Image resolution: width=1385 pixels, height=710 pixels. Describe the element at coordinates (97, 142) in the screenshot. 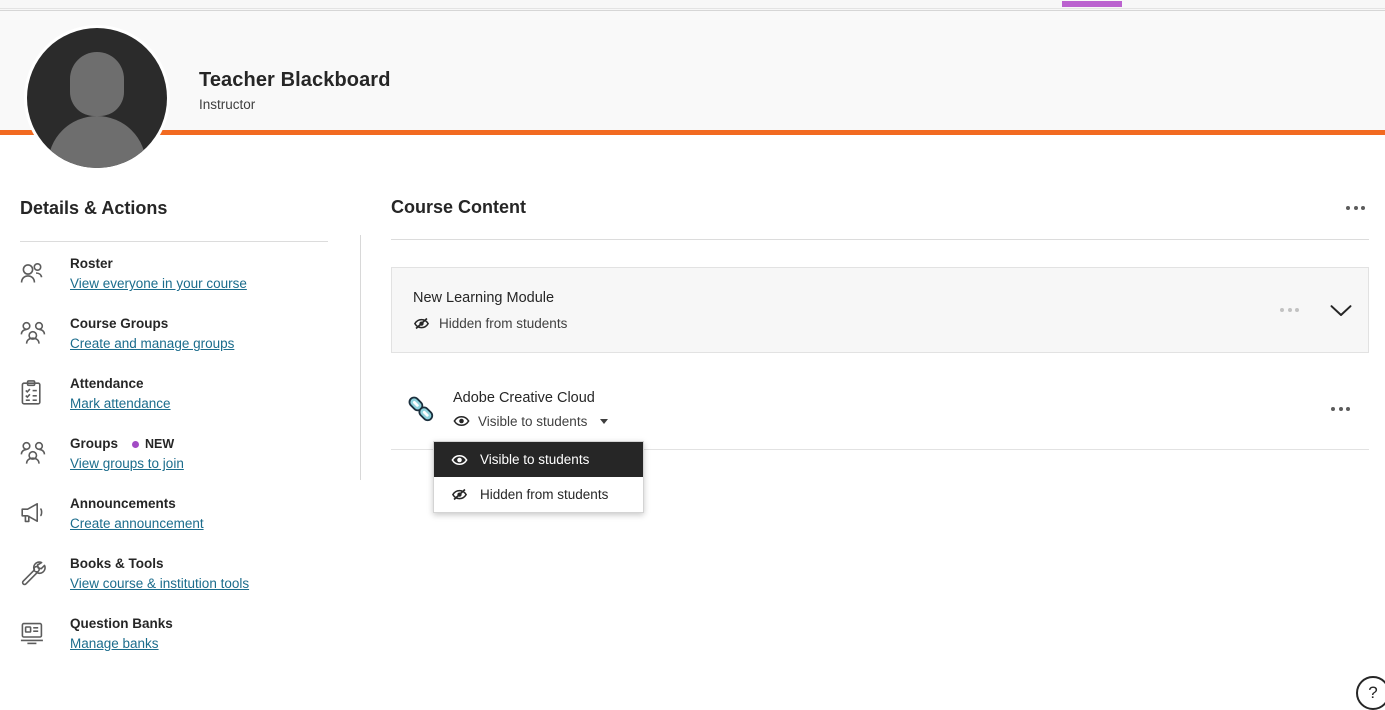

I see `avatar-body` at that location.